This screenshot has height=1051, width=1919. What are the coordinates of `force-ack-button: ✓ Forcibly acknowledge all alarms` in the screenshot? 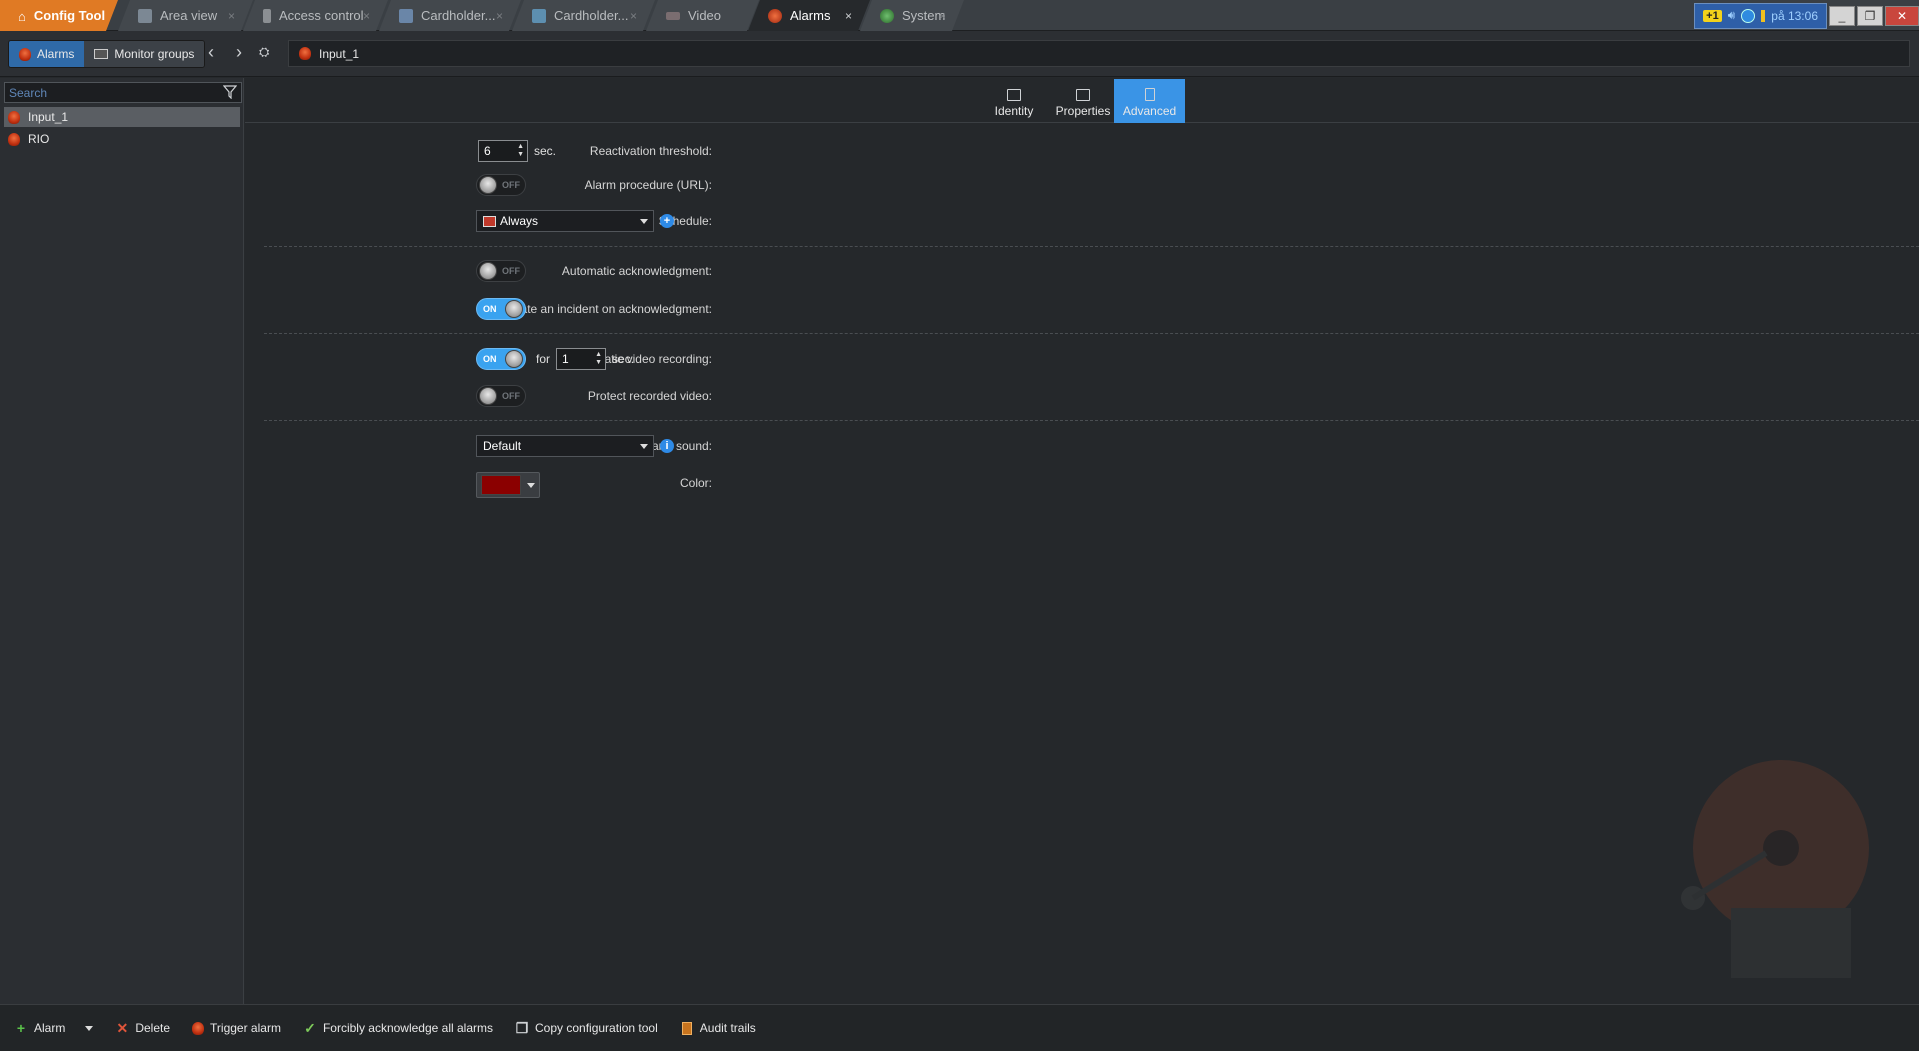 It's located at (398, 1028).